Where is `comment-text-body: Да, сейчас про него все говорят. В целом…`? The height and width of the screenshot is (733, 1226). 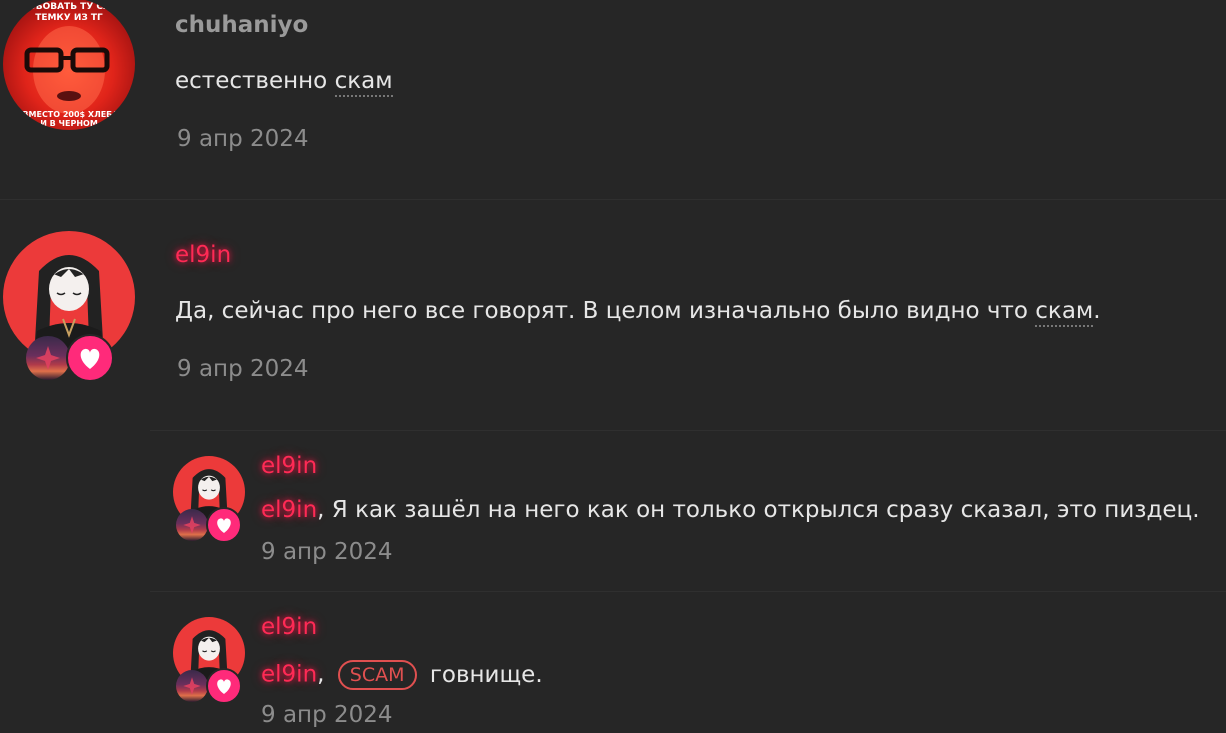
comment-text-body: Да, сейчас про него все говорят. В целом… is located at coordinates (601, 311).